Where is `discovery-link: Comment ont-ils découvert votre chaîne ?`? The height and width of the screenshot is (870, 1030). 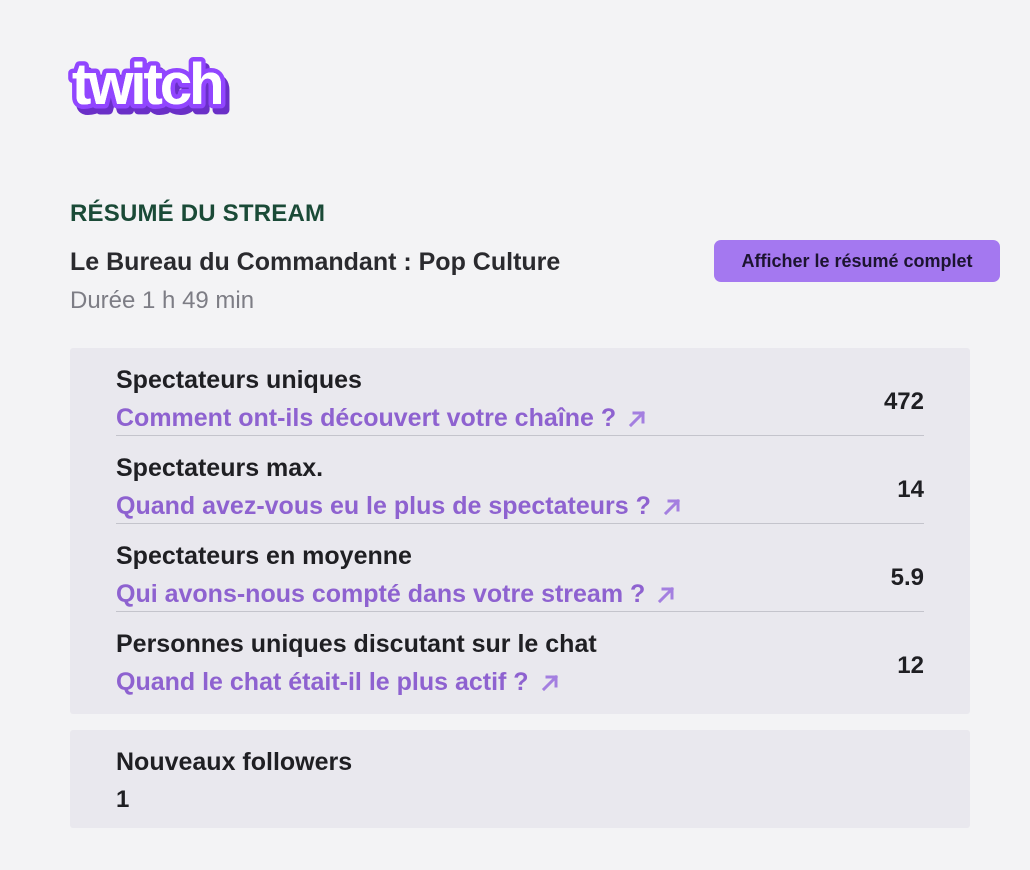
discovery-link: Comment ont-ils découvert votre chaîne ? is located at coordinates (382, 418).